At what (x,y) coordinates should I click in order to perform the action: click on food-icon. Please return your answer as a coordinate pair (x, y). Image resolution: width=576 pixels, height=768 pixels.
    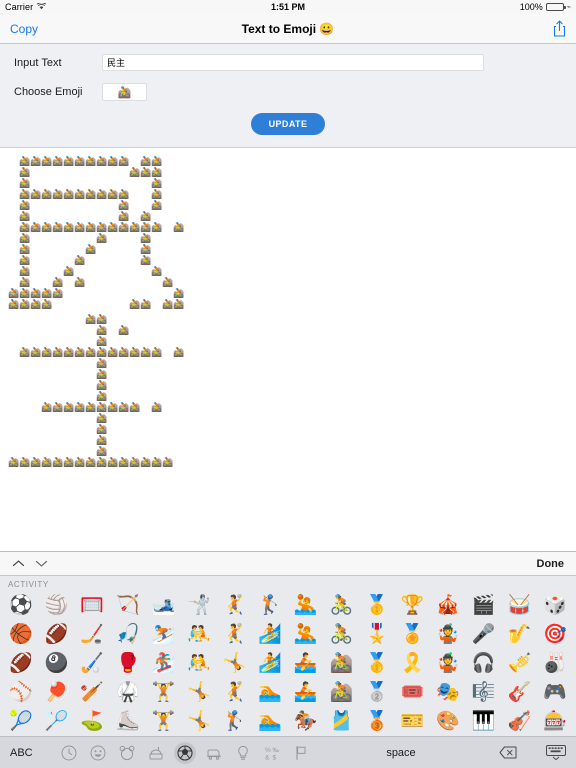
    Looking at the image, I should click on (156, 753).